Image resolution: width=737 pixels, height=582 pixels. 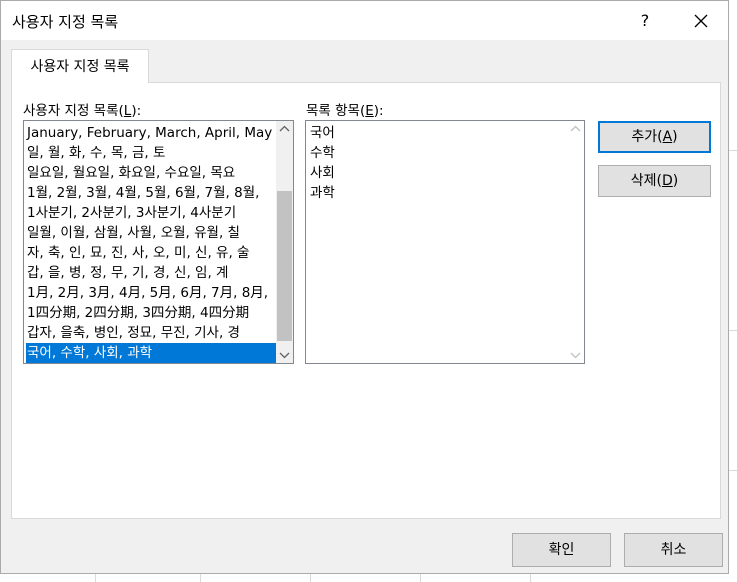 What do you see at coordinates (322, 173) in the screenshot?
I see `list-entry-line: 사회` at bounding box center [322, 173].